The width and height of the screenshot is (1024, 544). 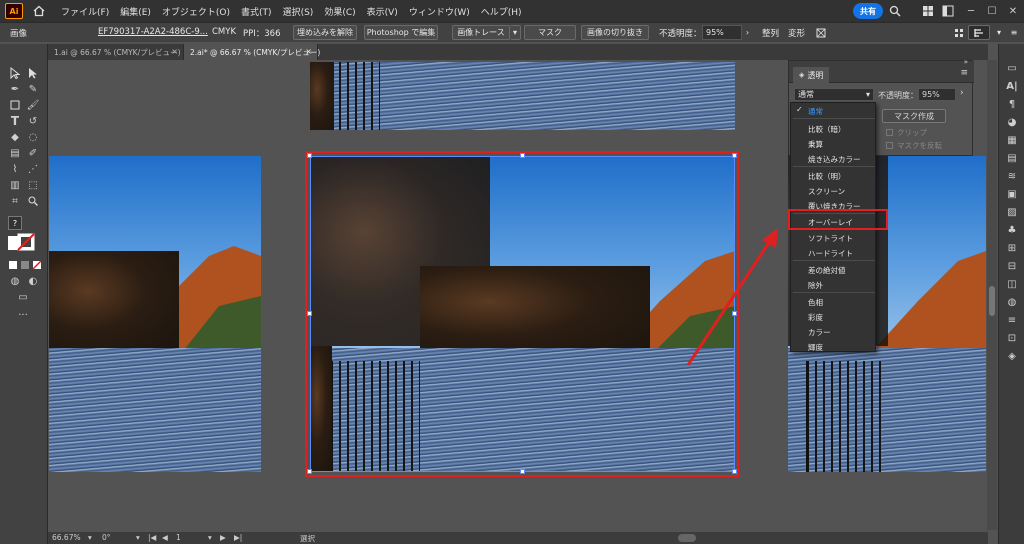 I want to click on panel-opacity-field: 95%, so click(x=937, y=94).